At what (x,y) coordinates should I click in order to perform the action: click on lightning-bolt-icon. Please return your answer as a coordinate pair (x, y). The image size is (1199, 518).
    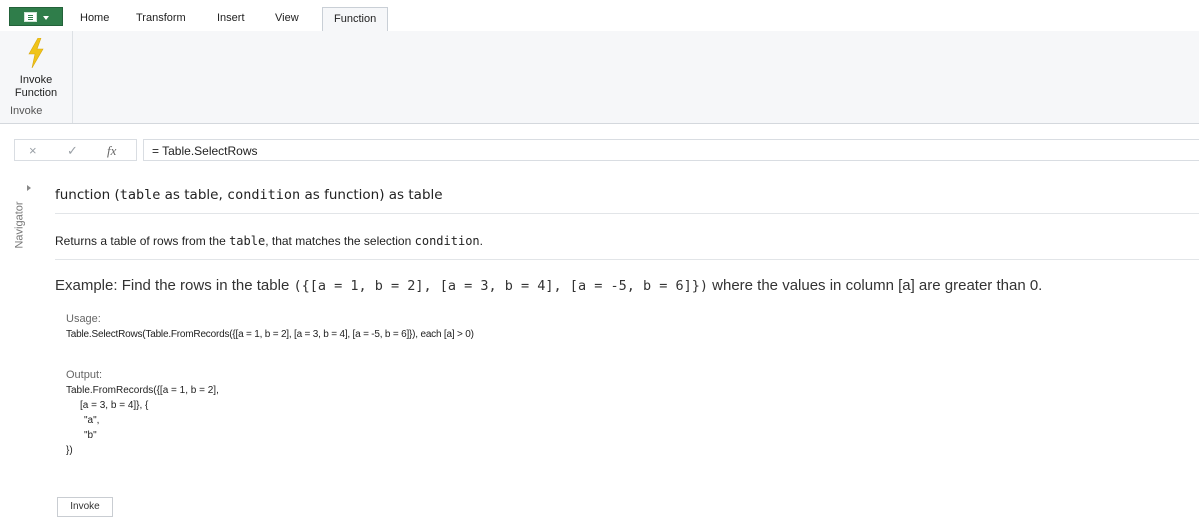
    Looking at the image, I should click on (36, 53).